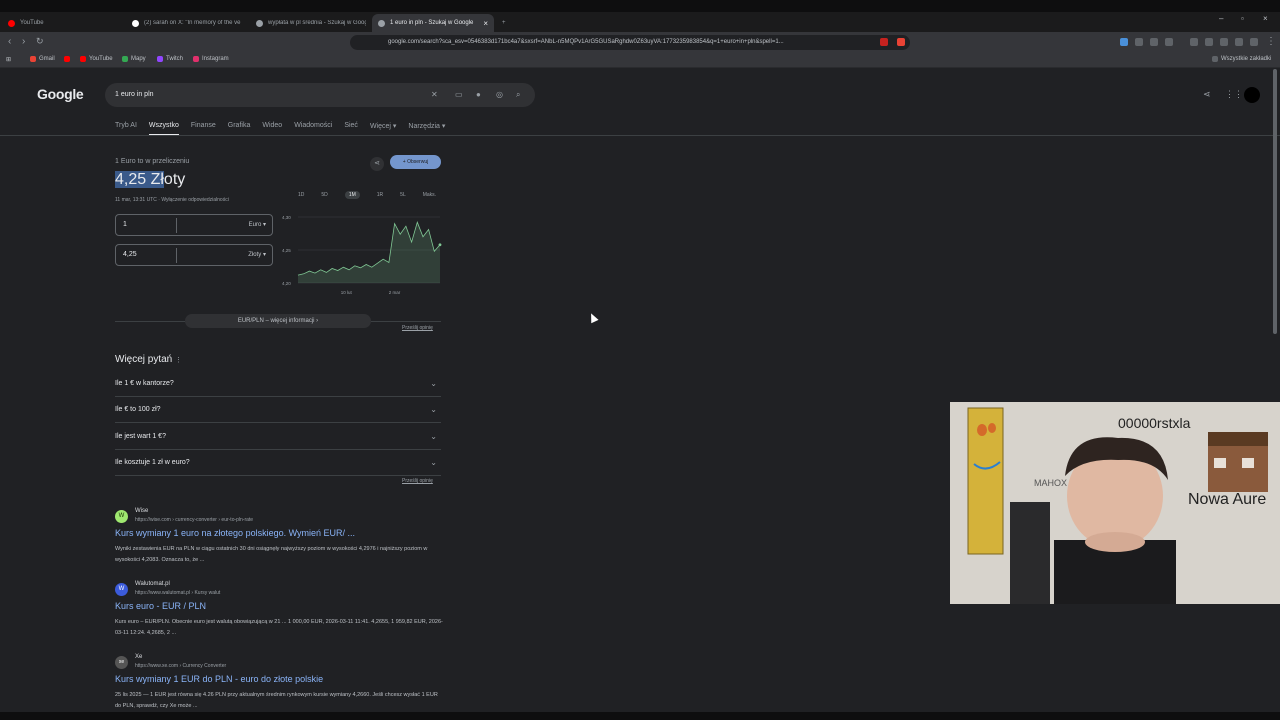  I want to click on paa-question: Ile jest wart 1 €? ⌄, so click(278, 437).